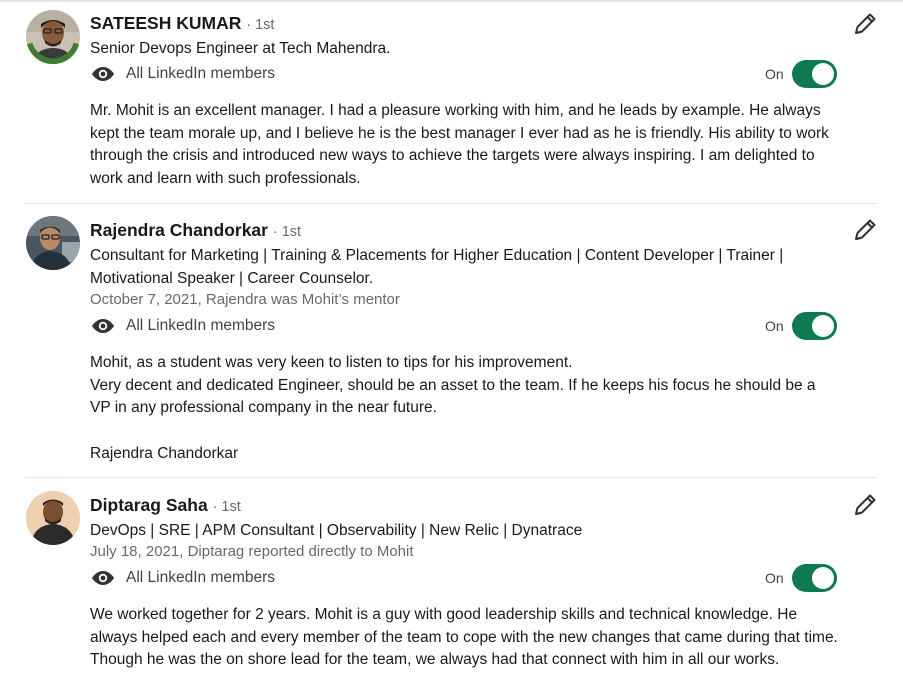  I want to click on name-line: Diptarag Saha · 1st, so click(165, 505).